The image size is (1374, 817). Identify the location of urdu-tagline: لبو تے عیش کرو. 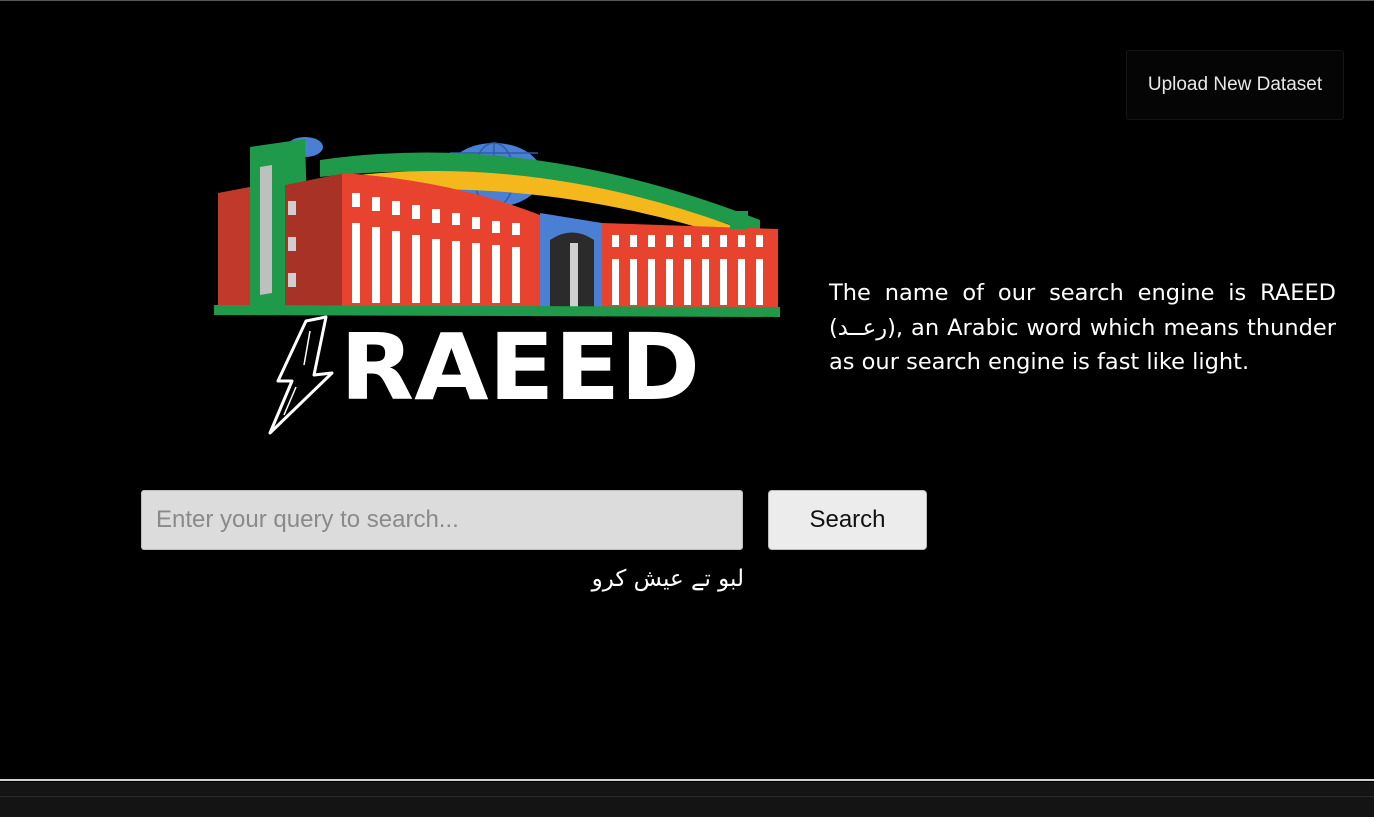
(667, 579).